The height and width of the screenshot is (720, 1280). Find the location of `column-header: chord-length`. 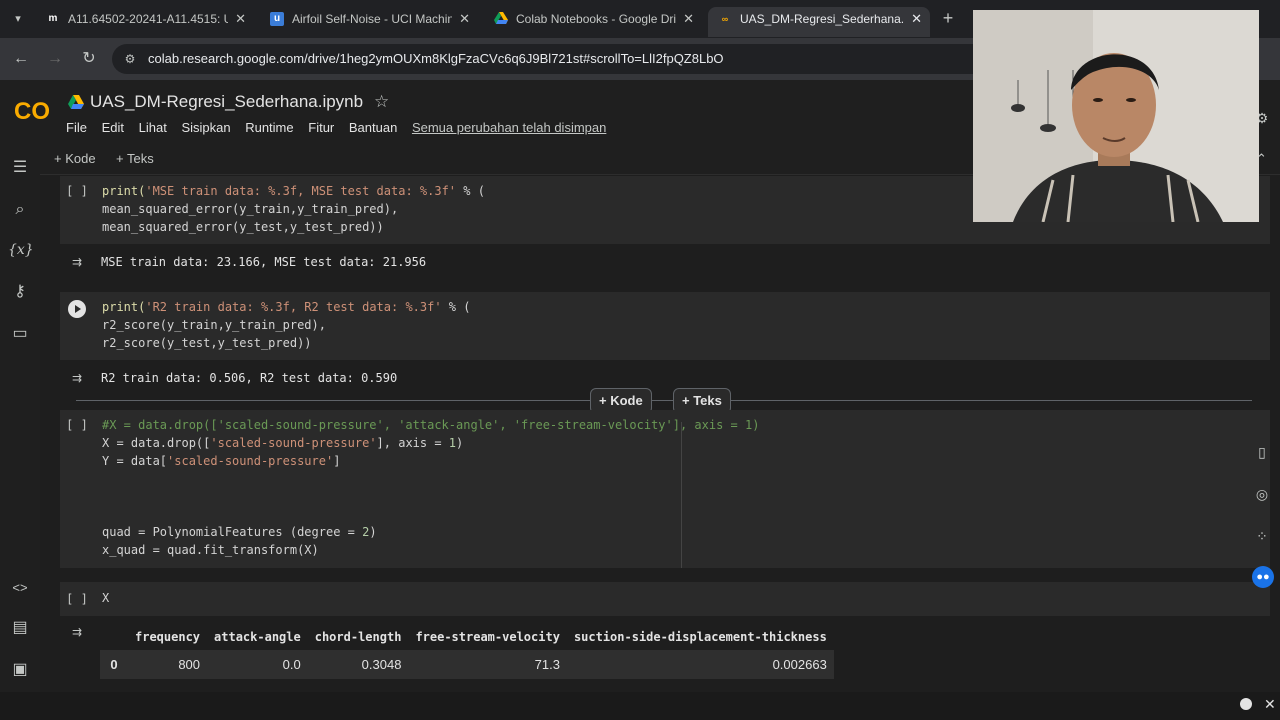

column-header: chord-length is located at coordinates (358, 637).